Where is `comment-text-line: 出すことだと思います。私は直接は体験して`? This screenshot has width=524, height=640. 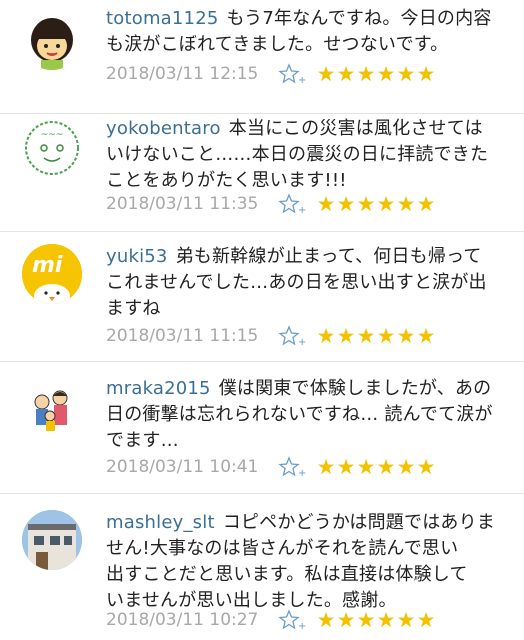
comment-text-line: 出すことだと思います。私は直接は体験して is located at coordinates (287, 574).